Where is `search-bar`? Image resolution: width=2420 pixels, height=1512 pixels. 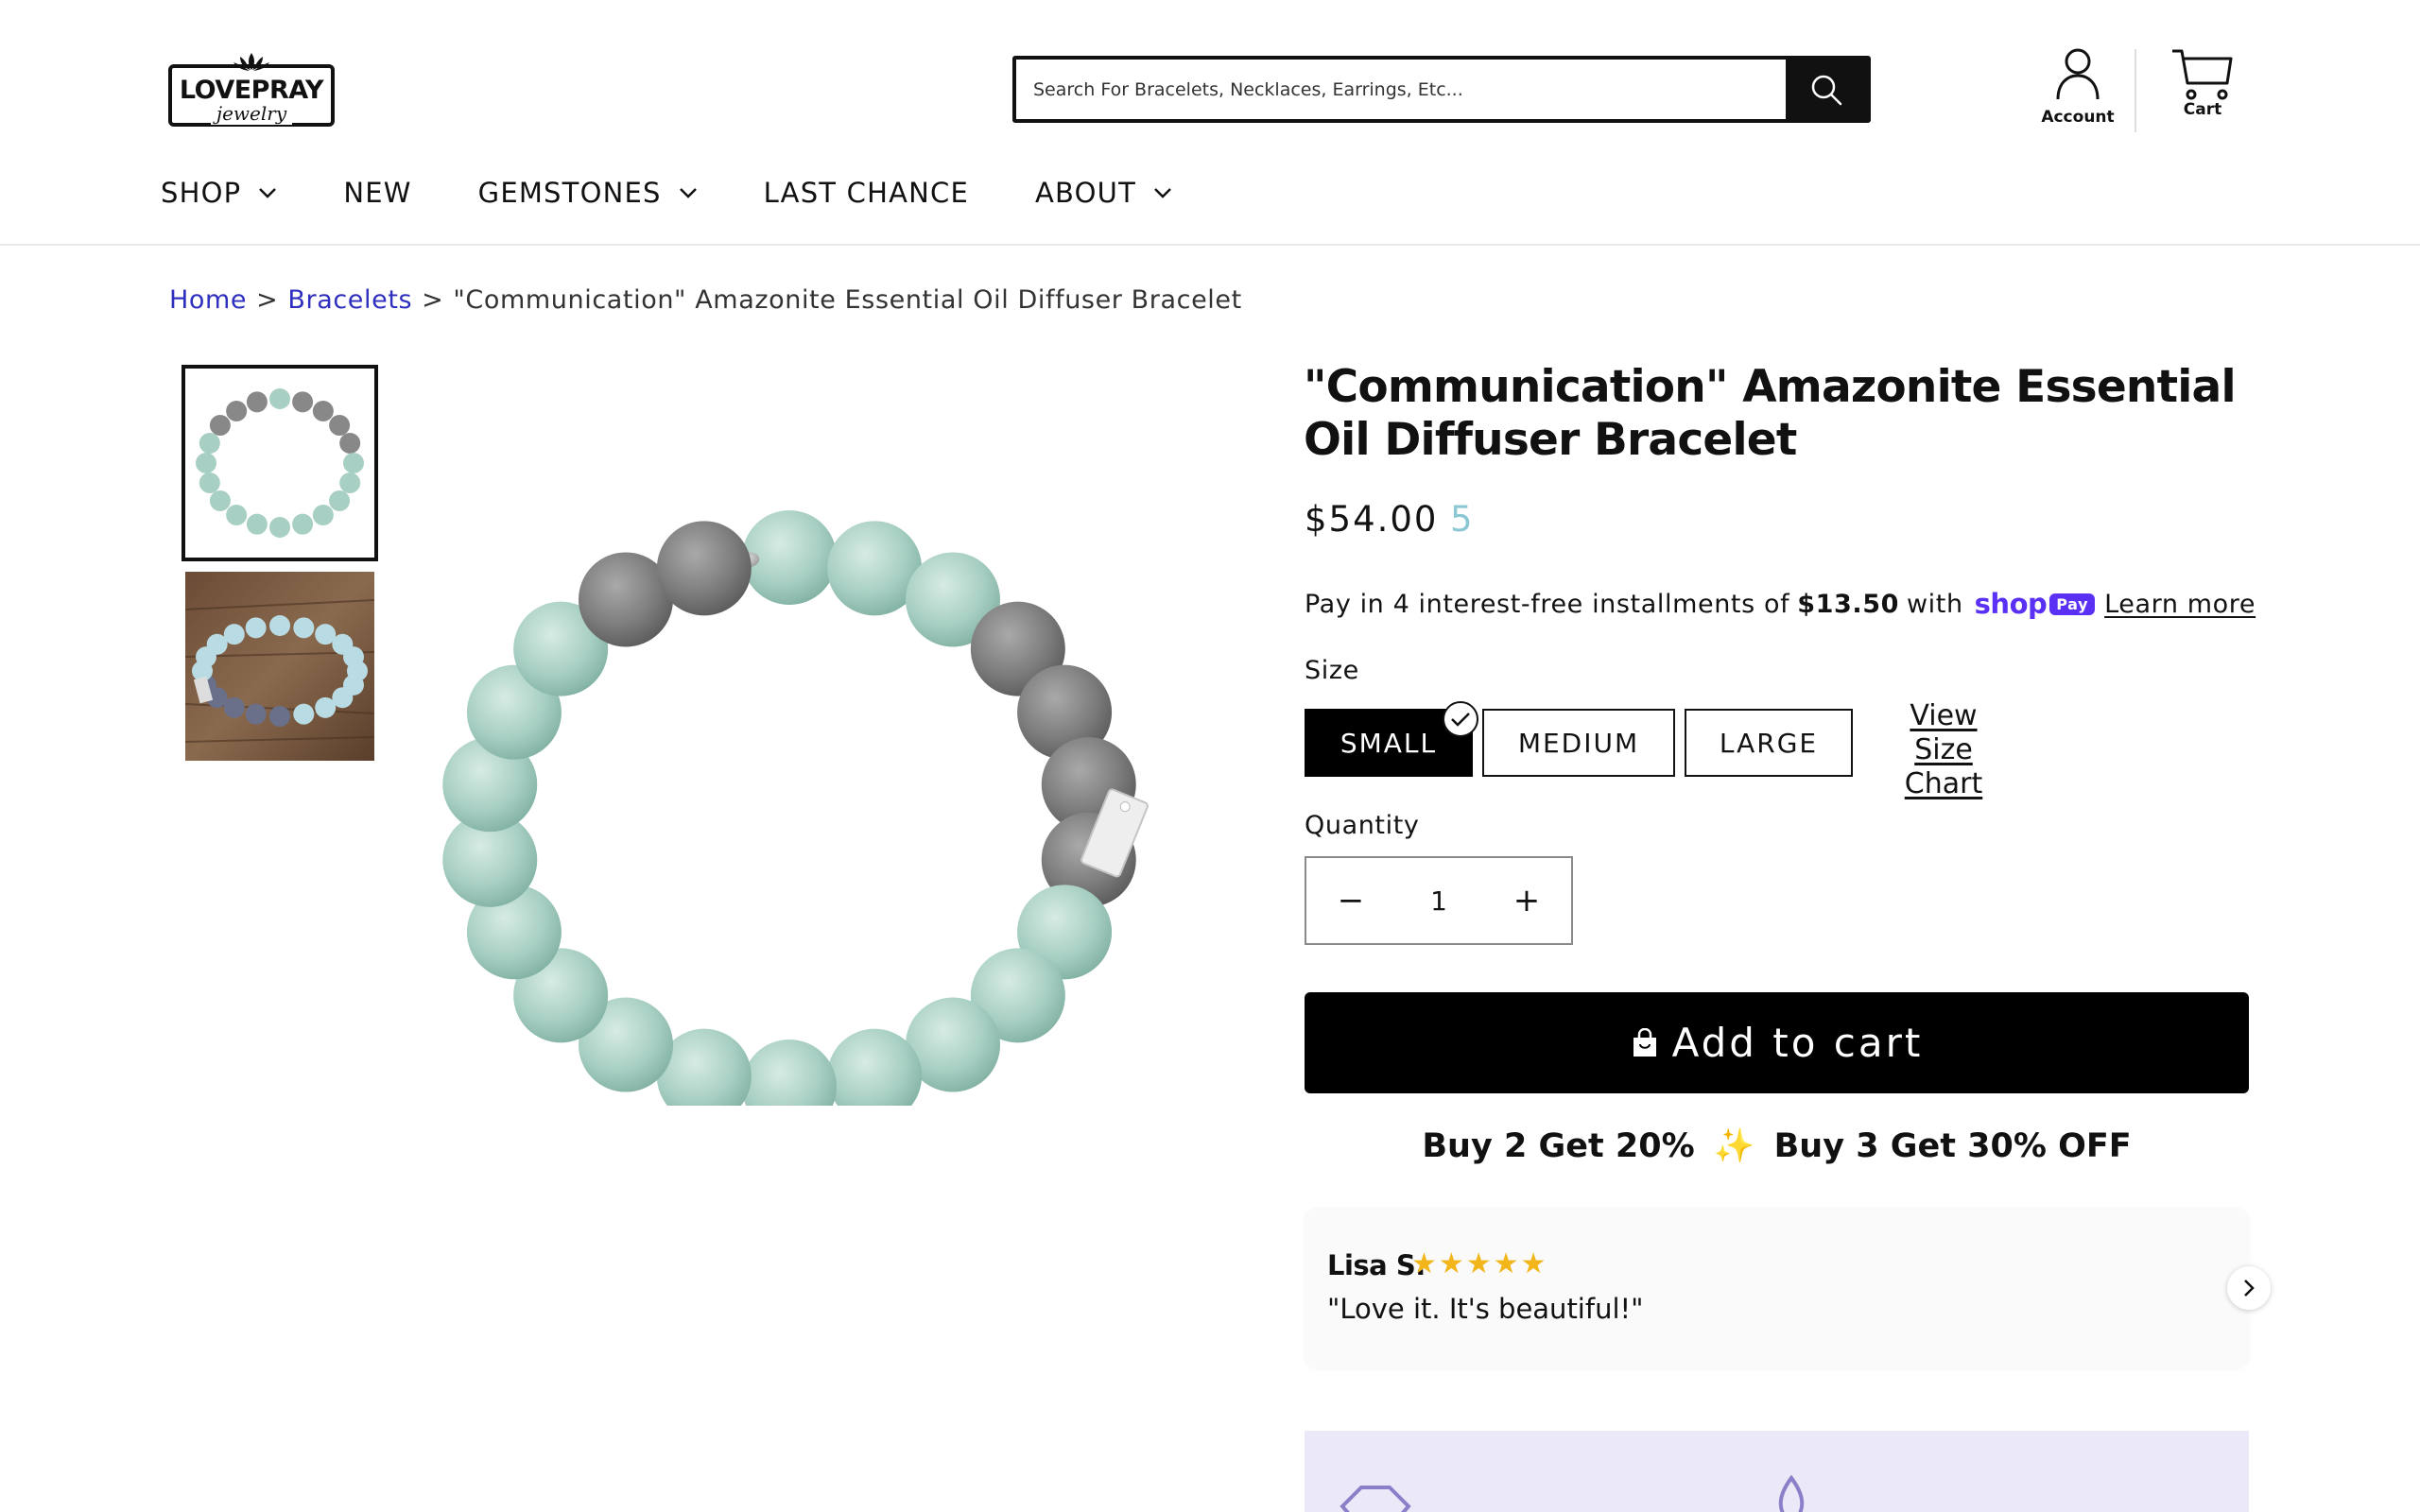
search-bar is located at coordinates (1441, 89).